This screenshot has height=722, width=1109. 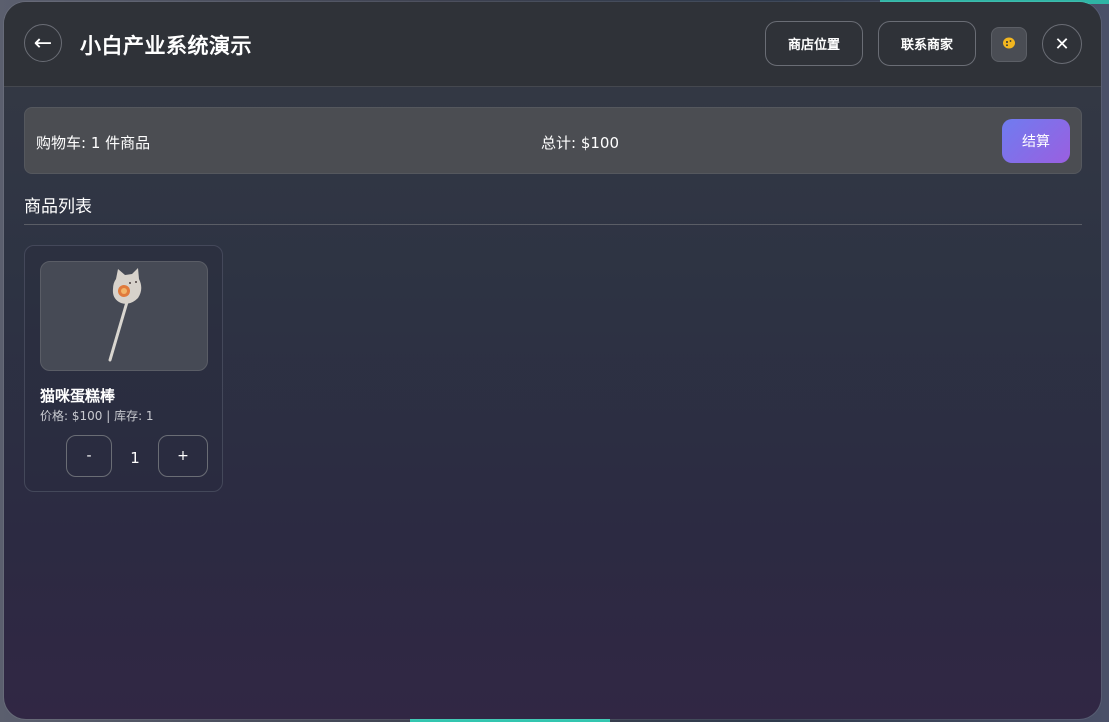 What do you see at coordinates (814, 43) in the screenshot?
I see `store-location-button: 商店位置` at bounding box center [814, 43].